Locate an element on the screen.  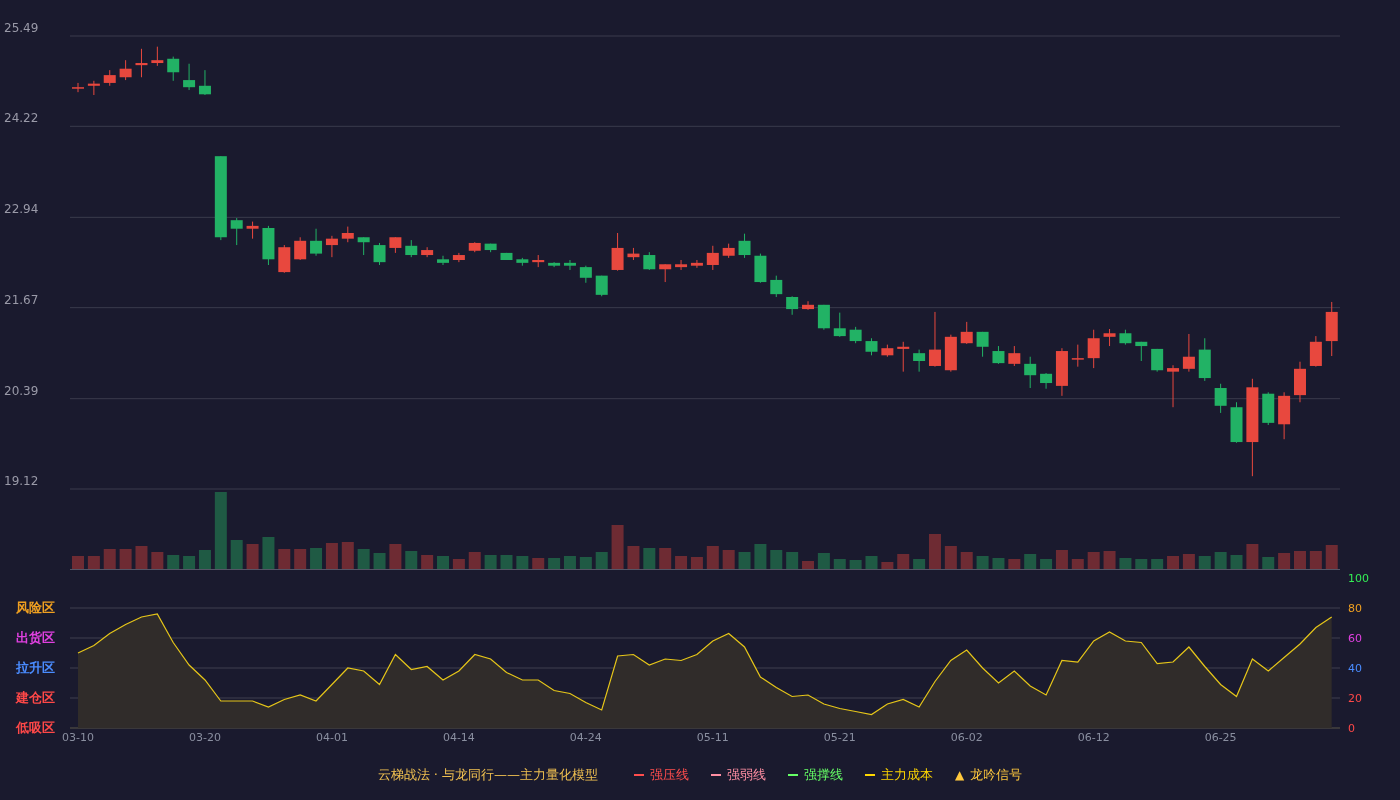
legend-title: 云梯战法 · 与龙同行——主力量化模型 is located at coordinates (488, 775).